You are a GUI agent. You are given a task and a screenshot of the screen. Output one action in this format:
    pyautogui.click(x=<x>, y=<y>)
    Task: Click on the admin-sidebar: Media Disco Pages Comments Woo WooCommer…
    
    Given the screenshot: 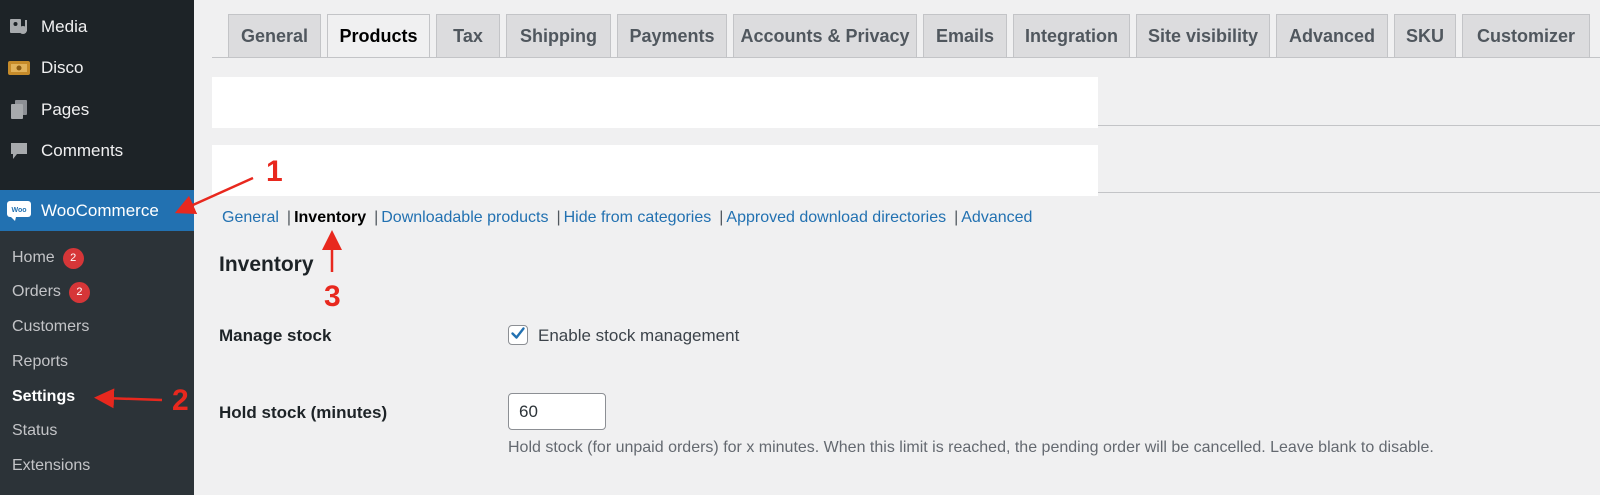 What is the action you would take?
    pyautogui.click(x=97, y=247)
    